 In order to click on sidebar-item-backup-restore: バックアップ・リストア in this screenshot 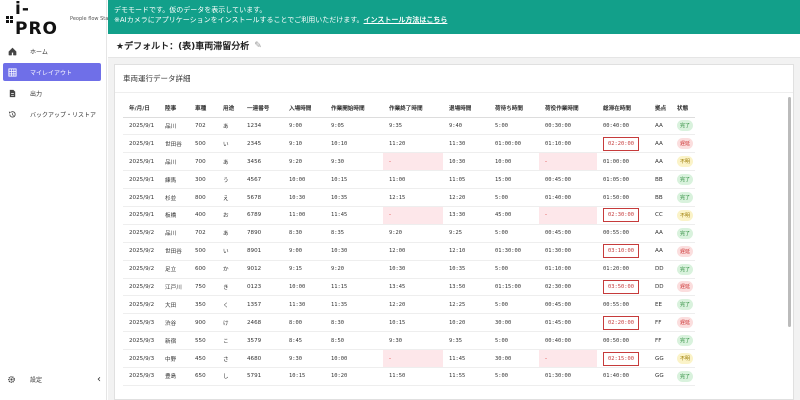, I will do `click(52, 114)`.